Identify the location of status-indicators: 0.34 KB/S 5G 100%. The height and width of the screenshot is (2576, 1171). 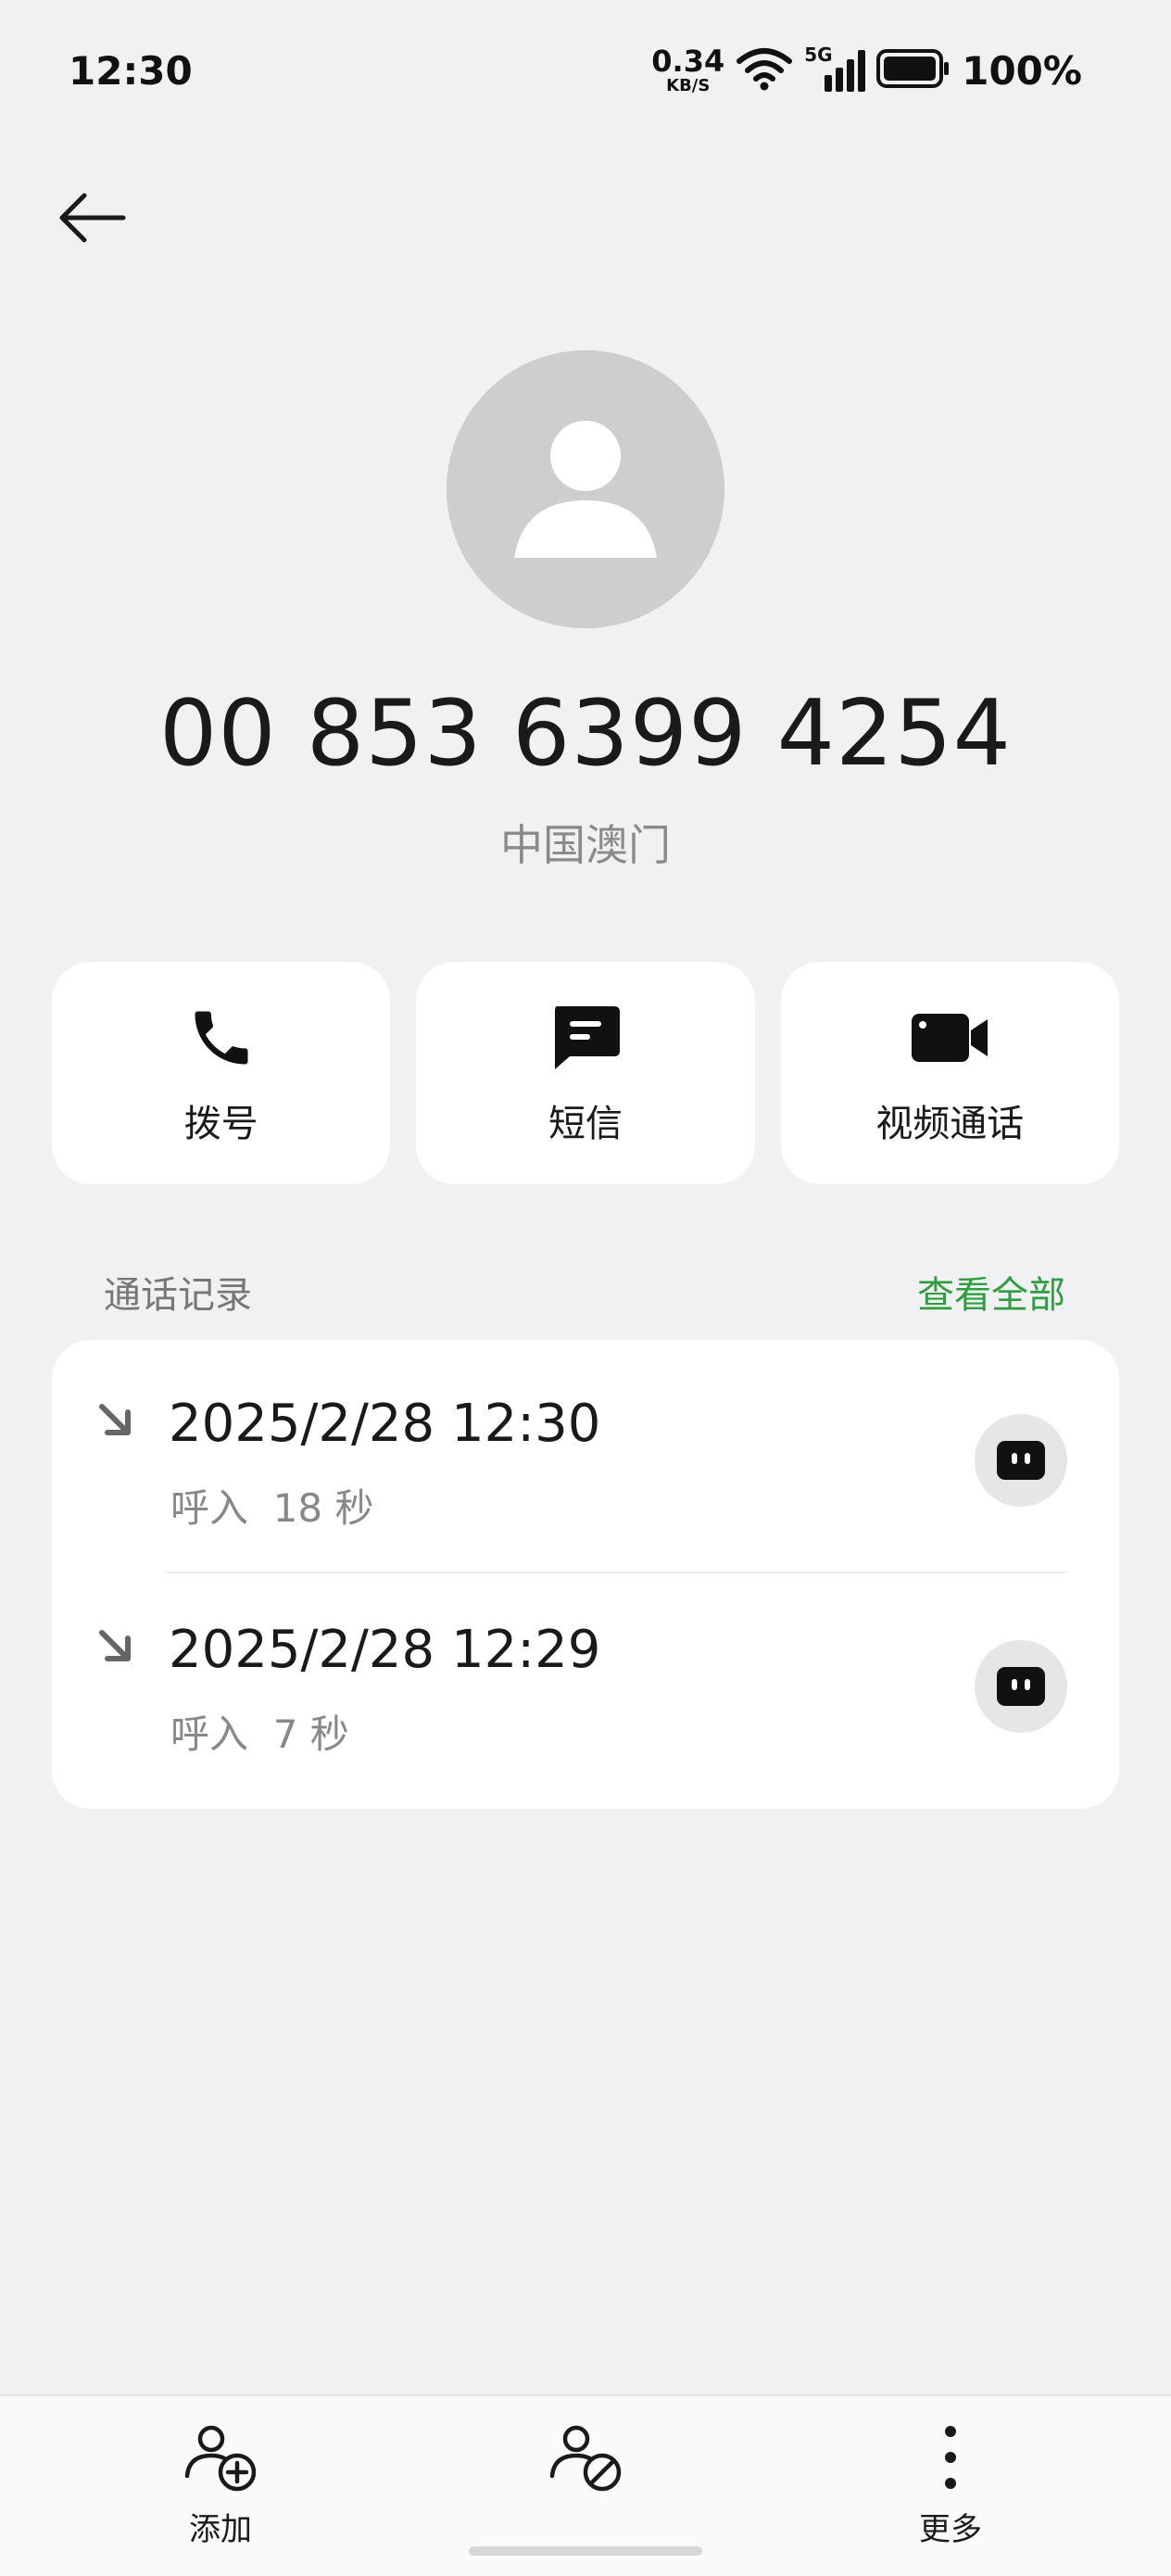
(867, 70).